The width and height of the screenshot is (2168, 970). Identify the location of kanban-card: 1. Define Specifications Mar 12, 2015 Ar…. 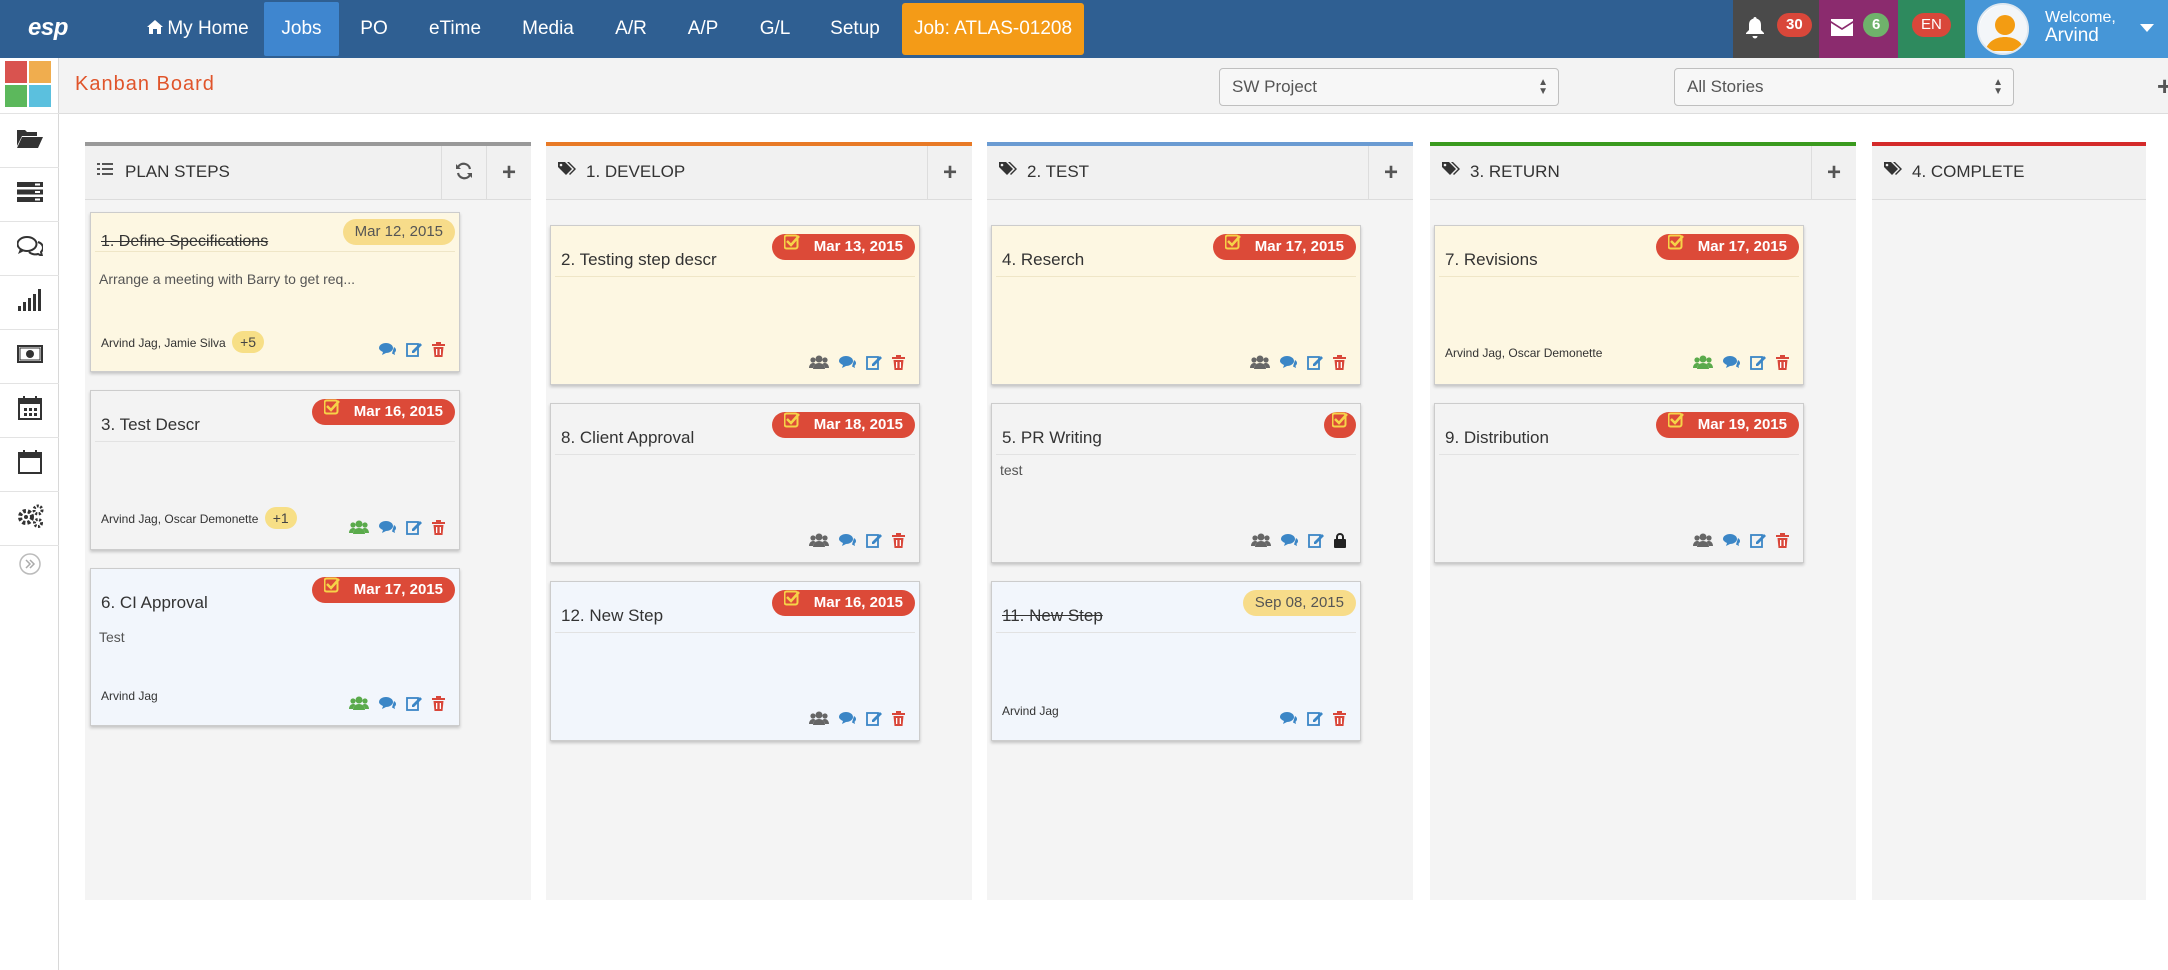
(275, 292).